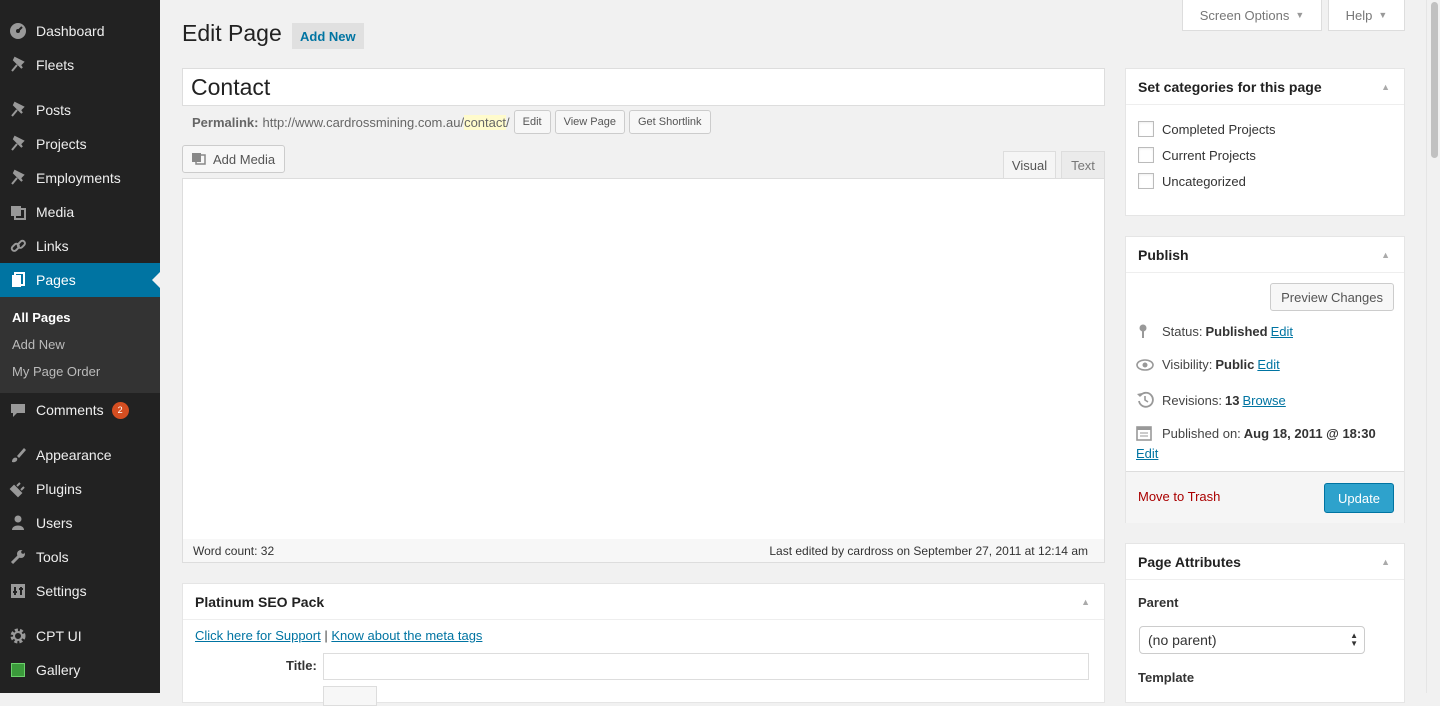  Describe the element at coordinates (1179, 496) in the screenshot. I see `move-to-trash-link: Move to Trash` at that location.